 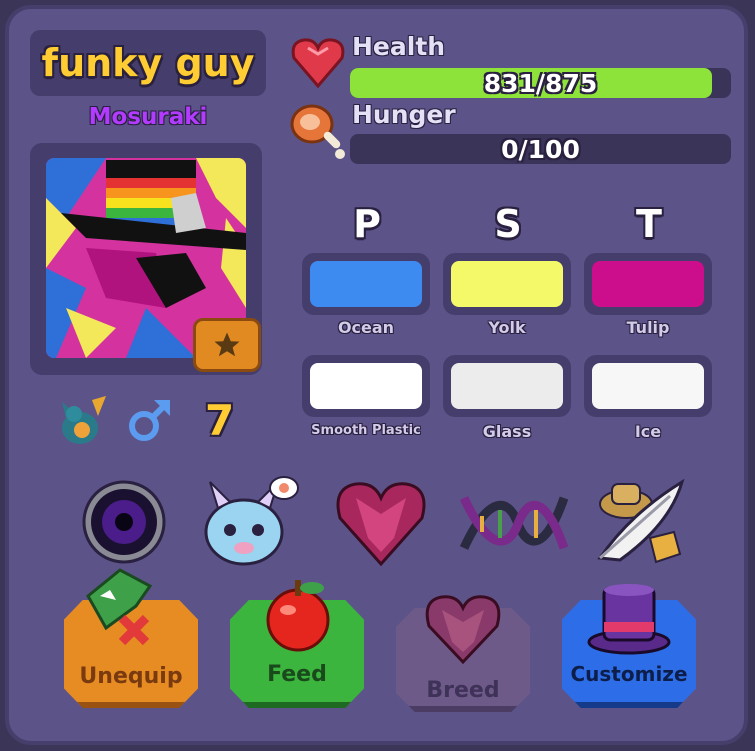 I want to click on material-swatch-tertiary, so click(x=648, y=386).